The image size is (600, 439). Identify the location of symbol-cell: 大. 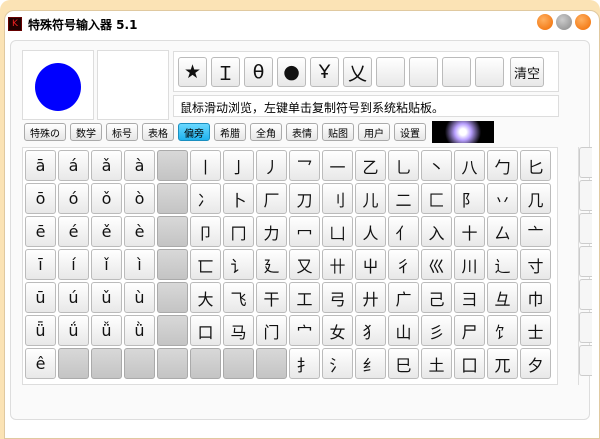
(205, 297).